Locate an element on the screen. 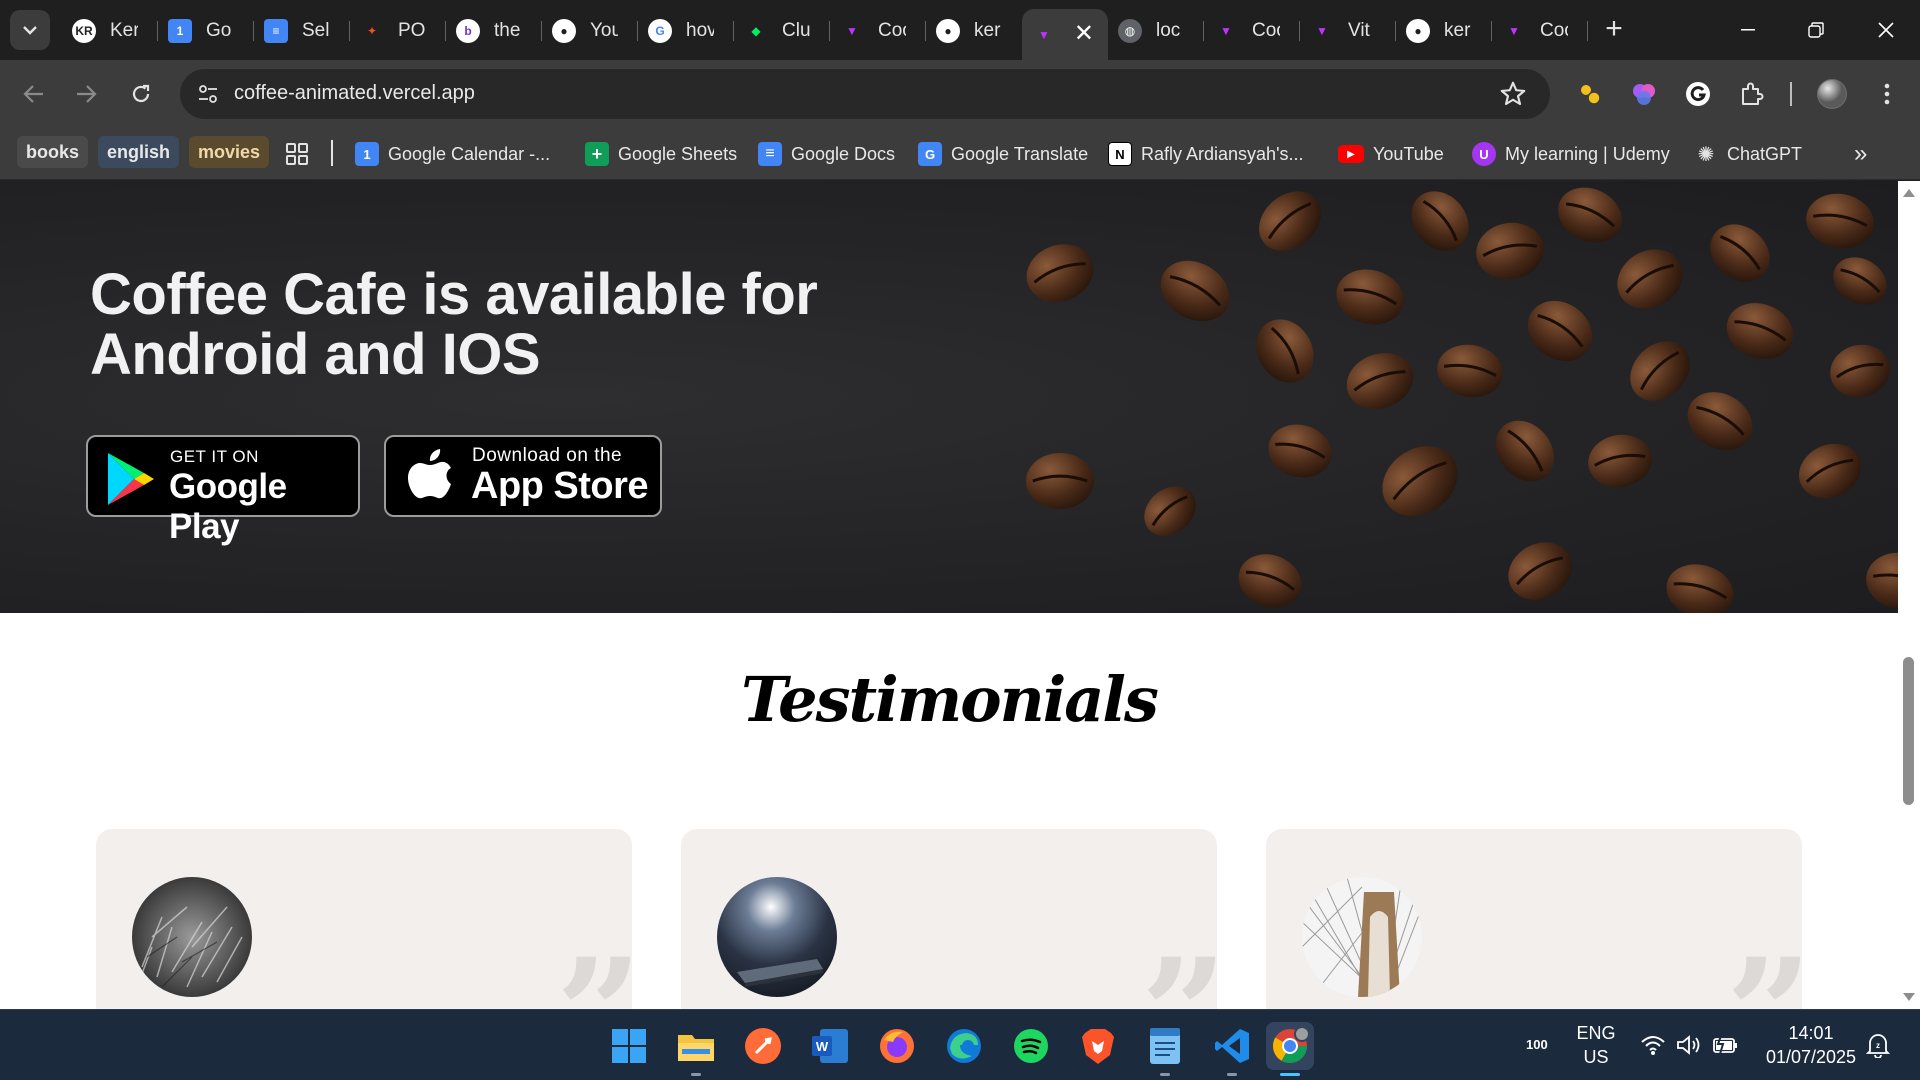 Image resolution: width=1920 pixels, height=1080 pixels. word-button: W is located at coordinates (830, 1046).